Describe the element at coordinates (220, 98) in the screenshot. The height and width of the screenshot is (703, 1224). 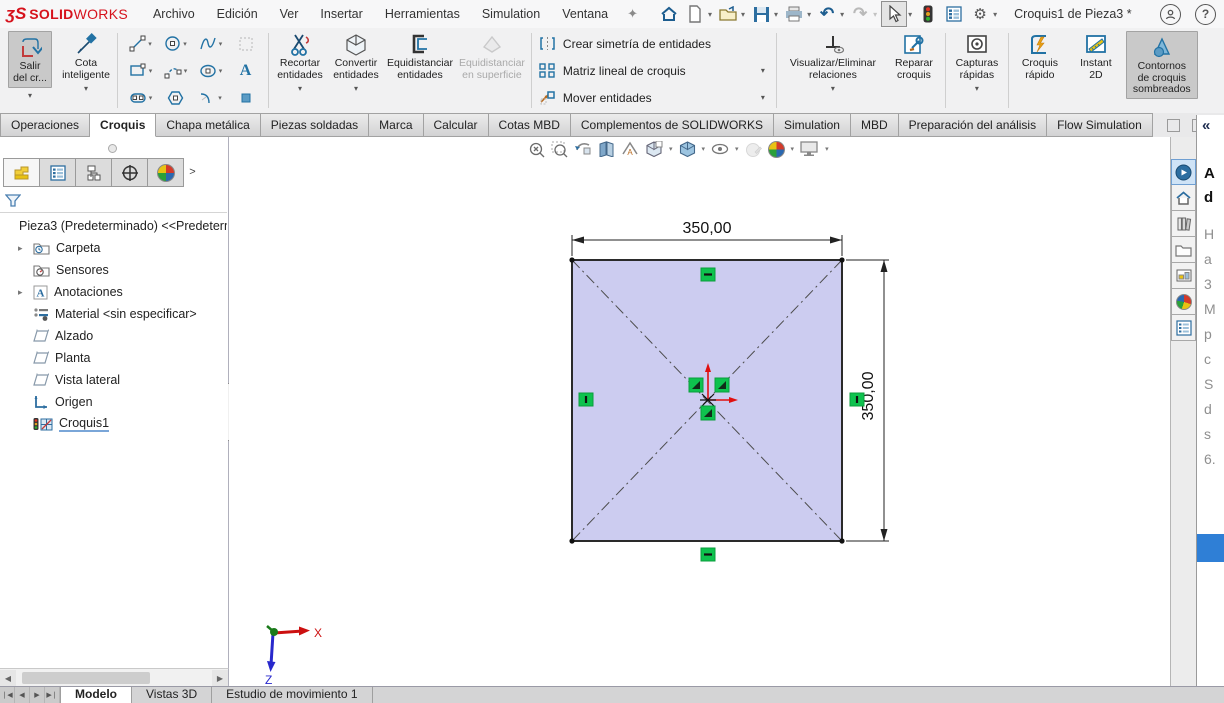
I see `fillet-caret-icon: ▾` at that location.